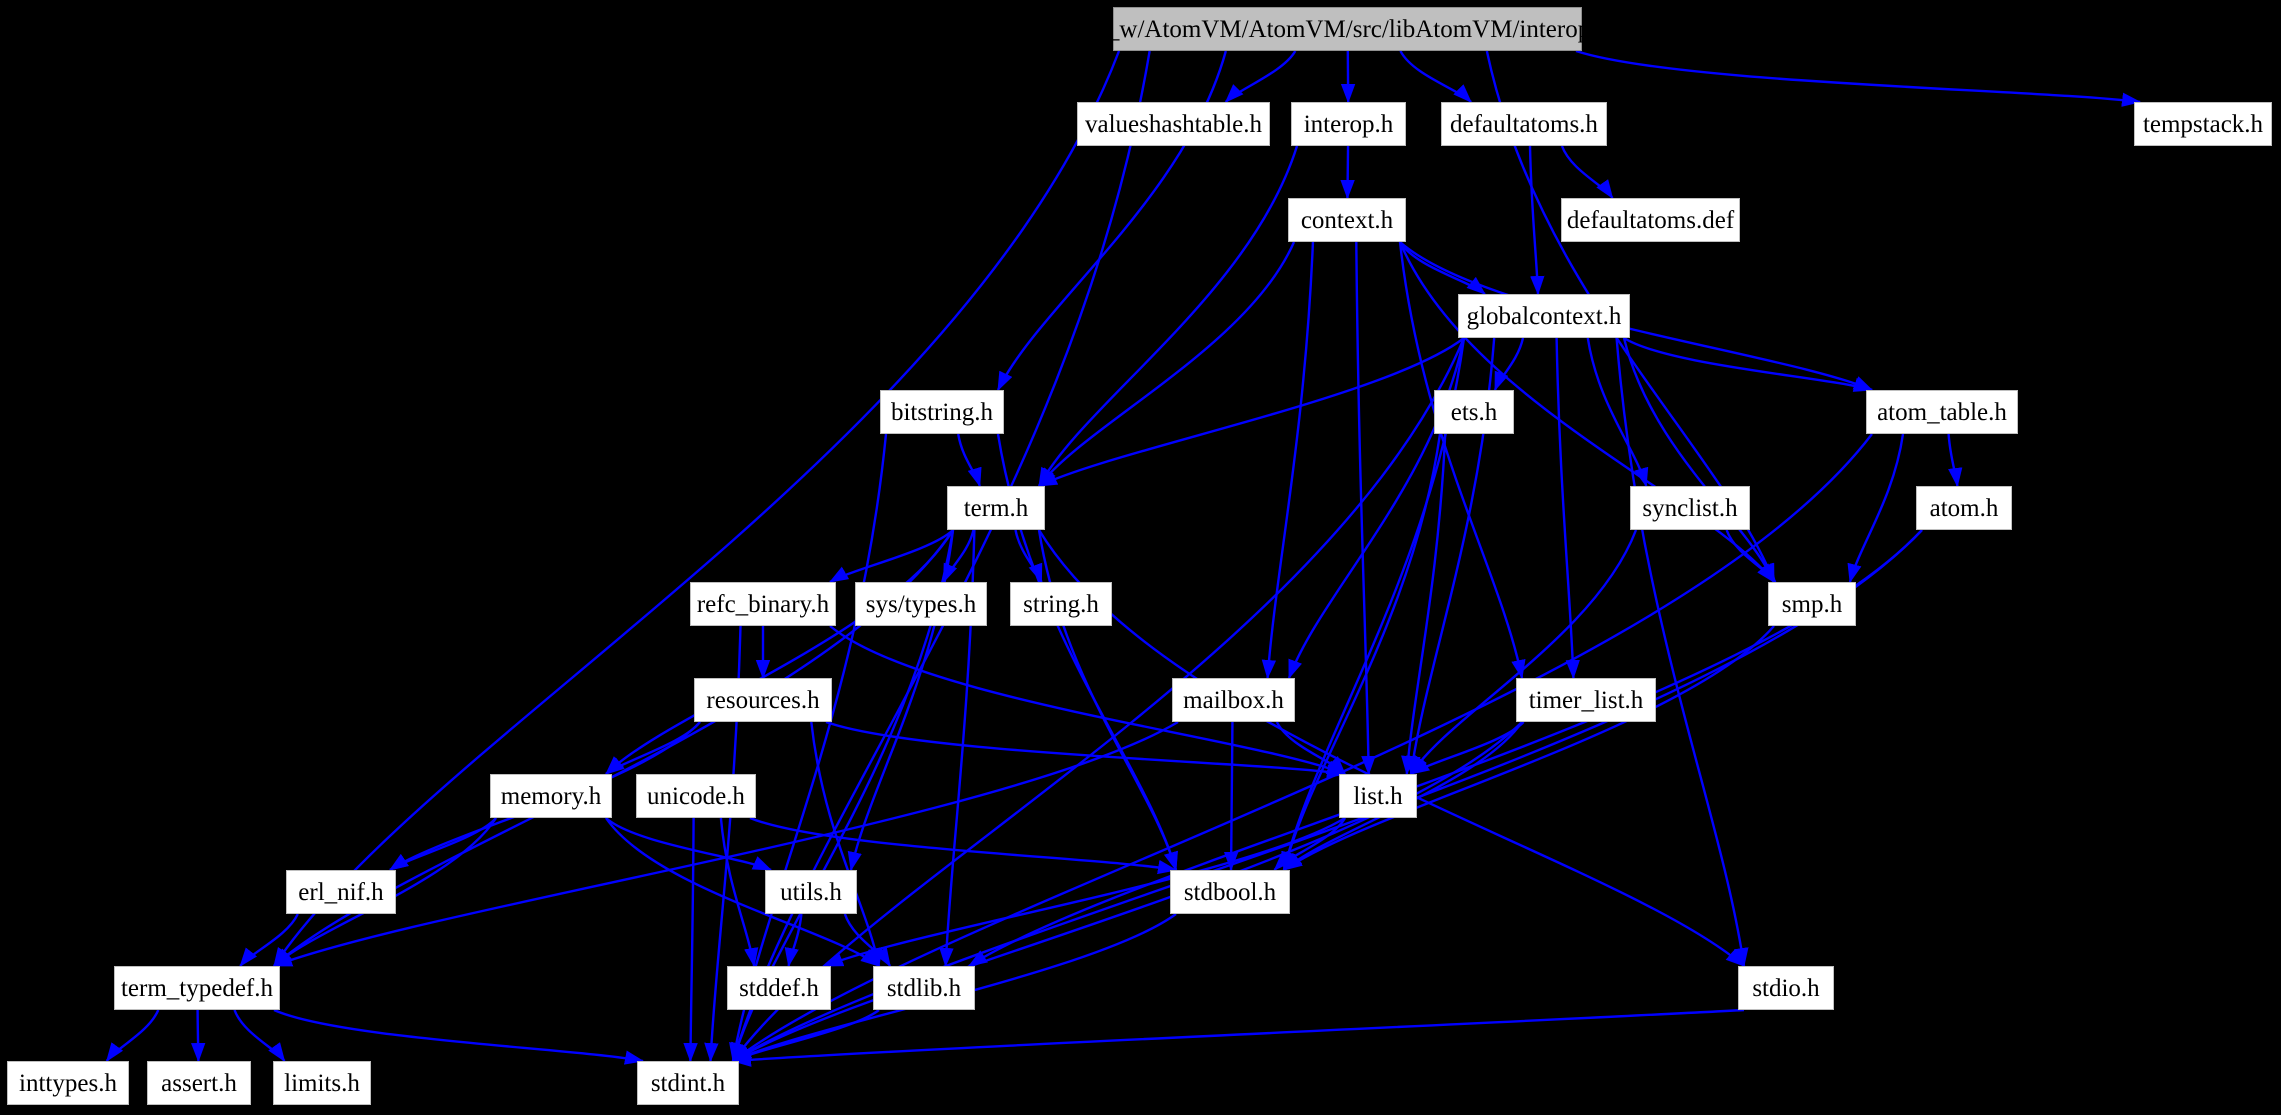 This screenshot has width=2281, height=1115. I want to click on node-label: timer_list.h, so click(1586, 700).